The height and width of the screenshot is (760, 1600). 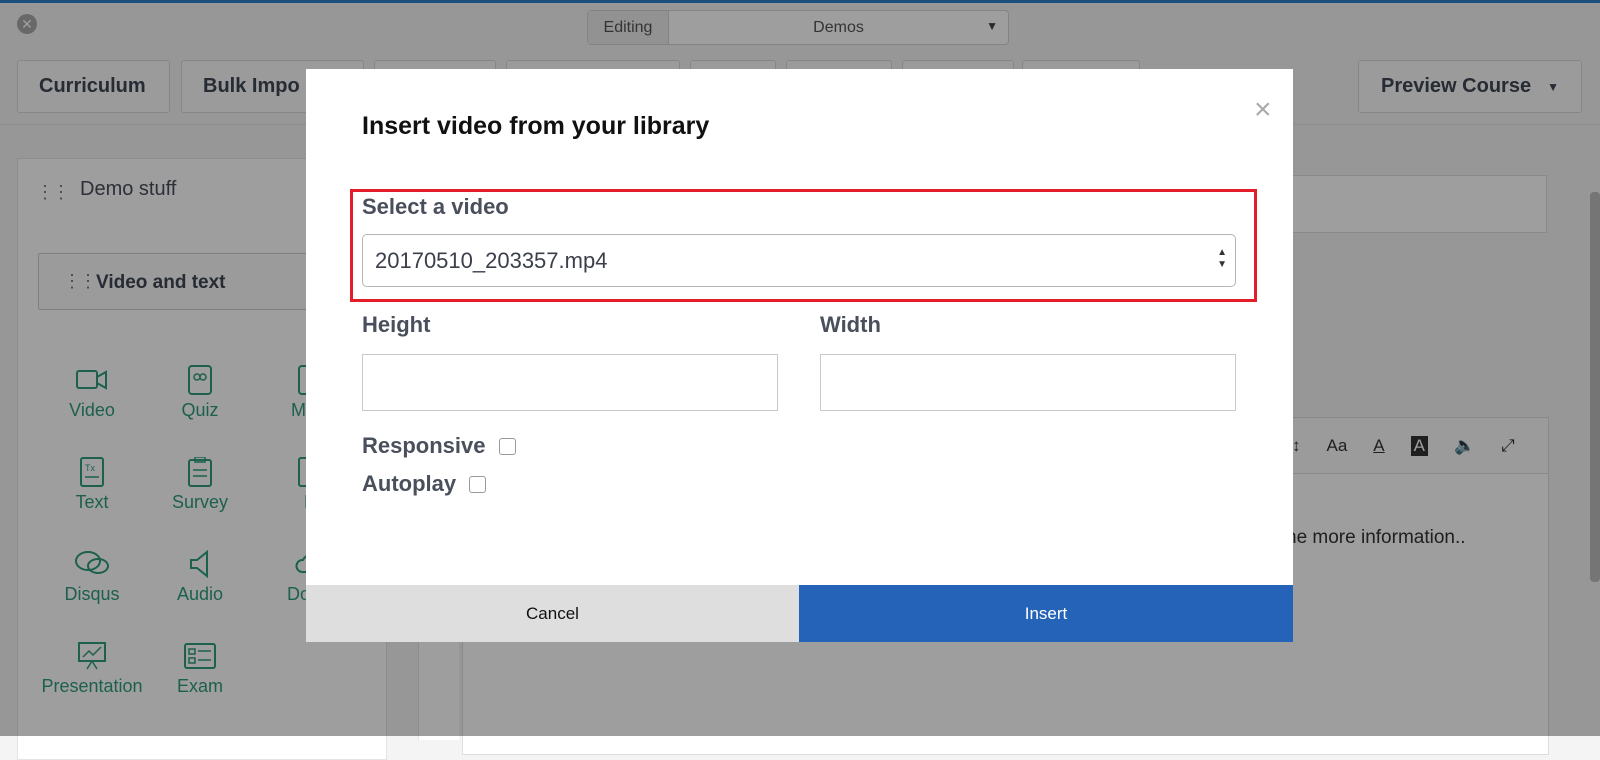 I want to click on select-arrows-icon: ▲ ▼, so click(x=1222, y=258).